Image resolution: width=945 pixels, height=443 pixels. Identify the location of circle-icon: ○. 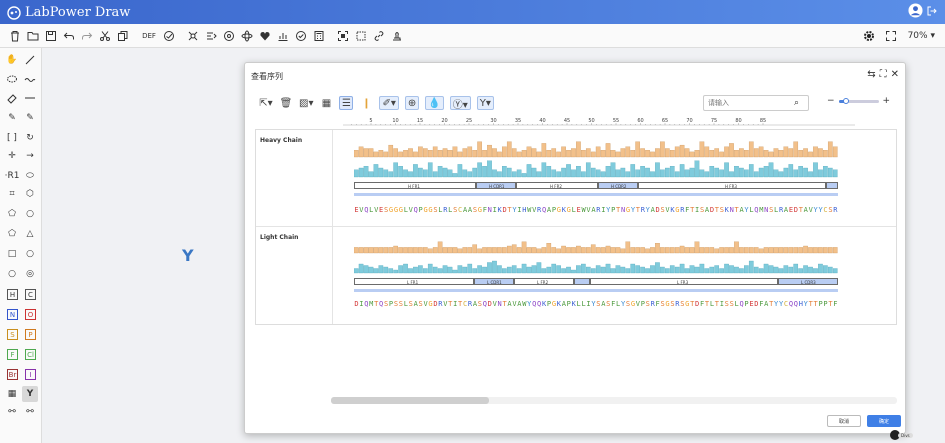
(30, 214).